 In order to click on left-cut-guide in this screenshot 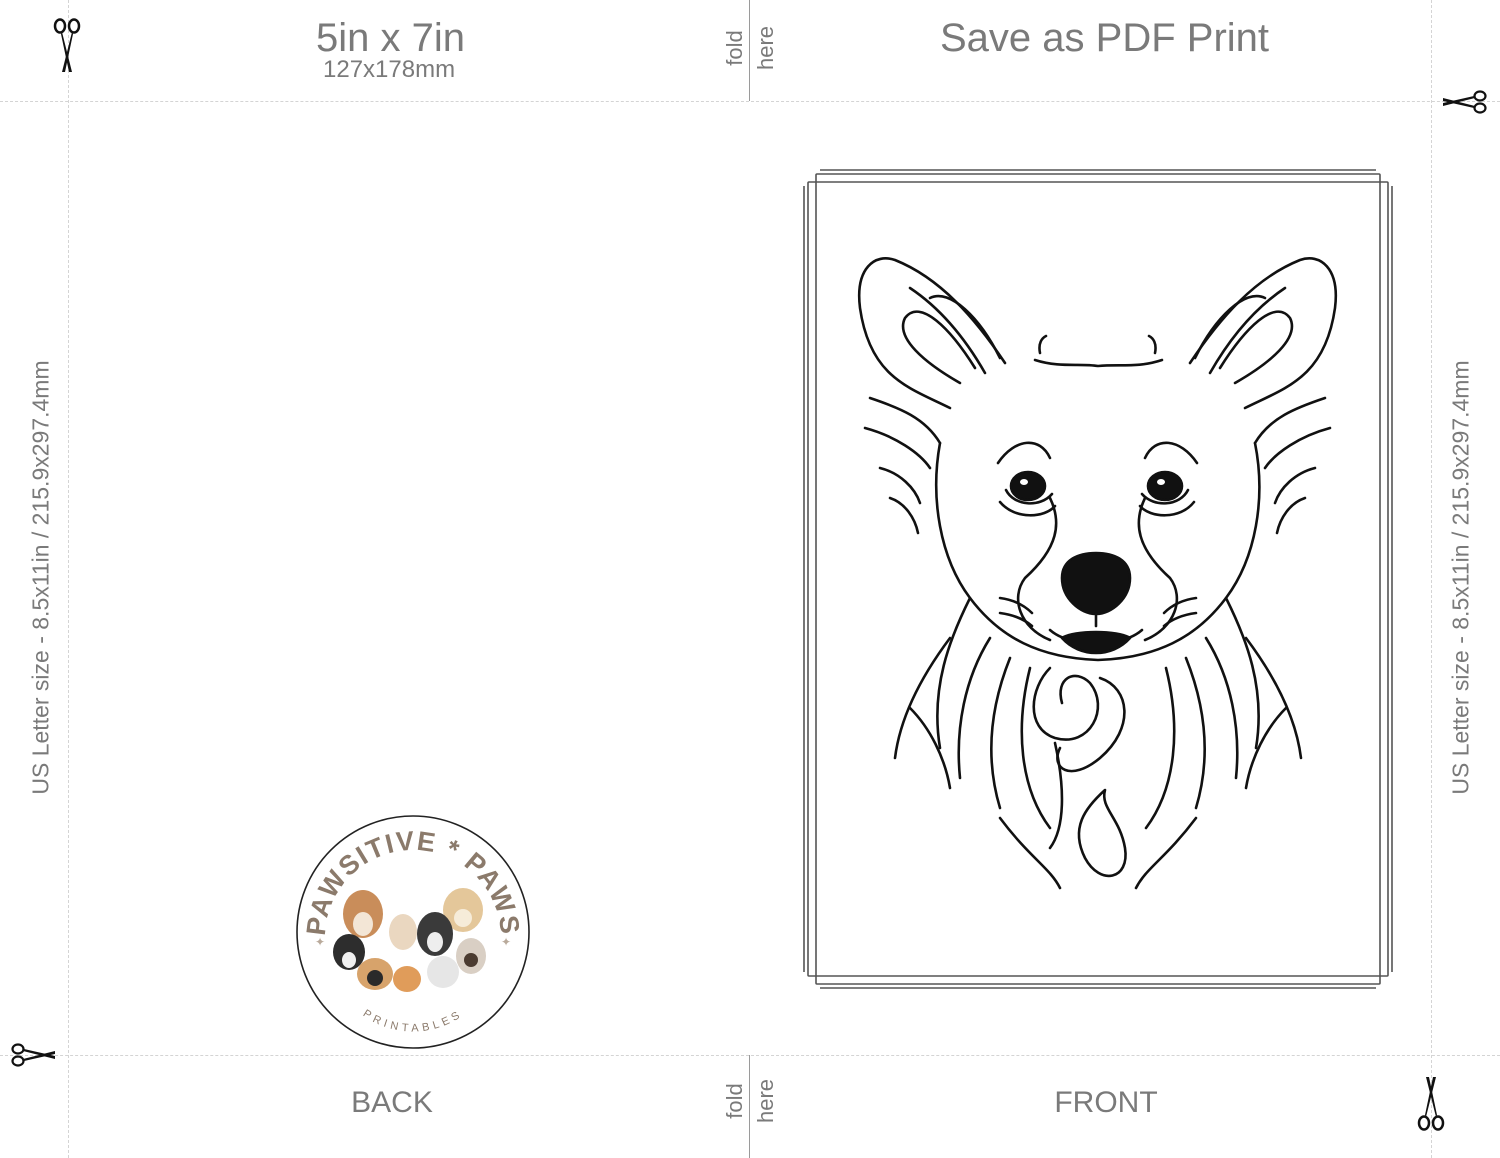, I will do `click(68, 579)`.